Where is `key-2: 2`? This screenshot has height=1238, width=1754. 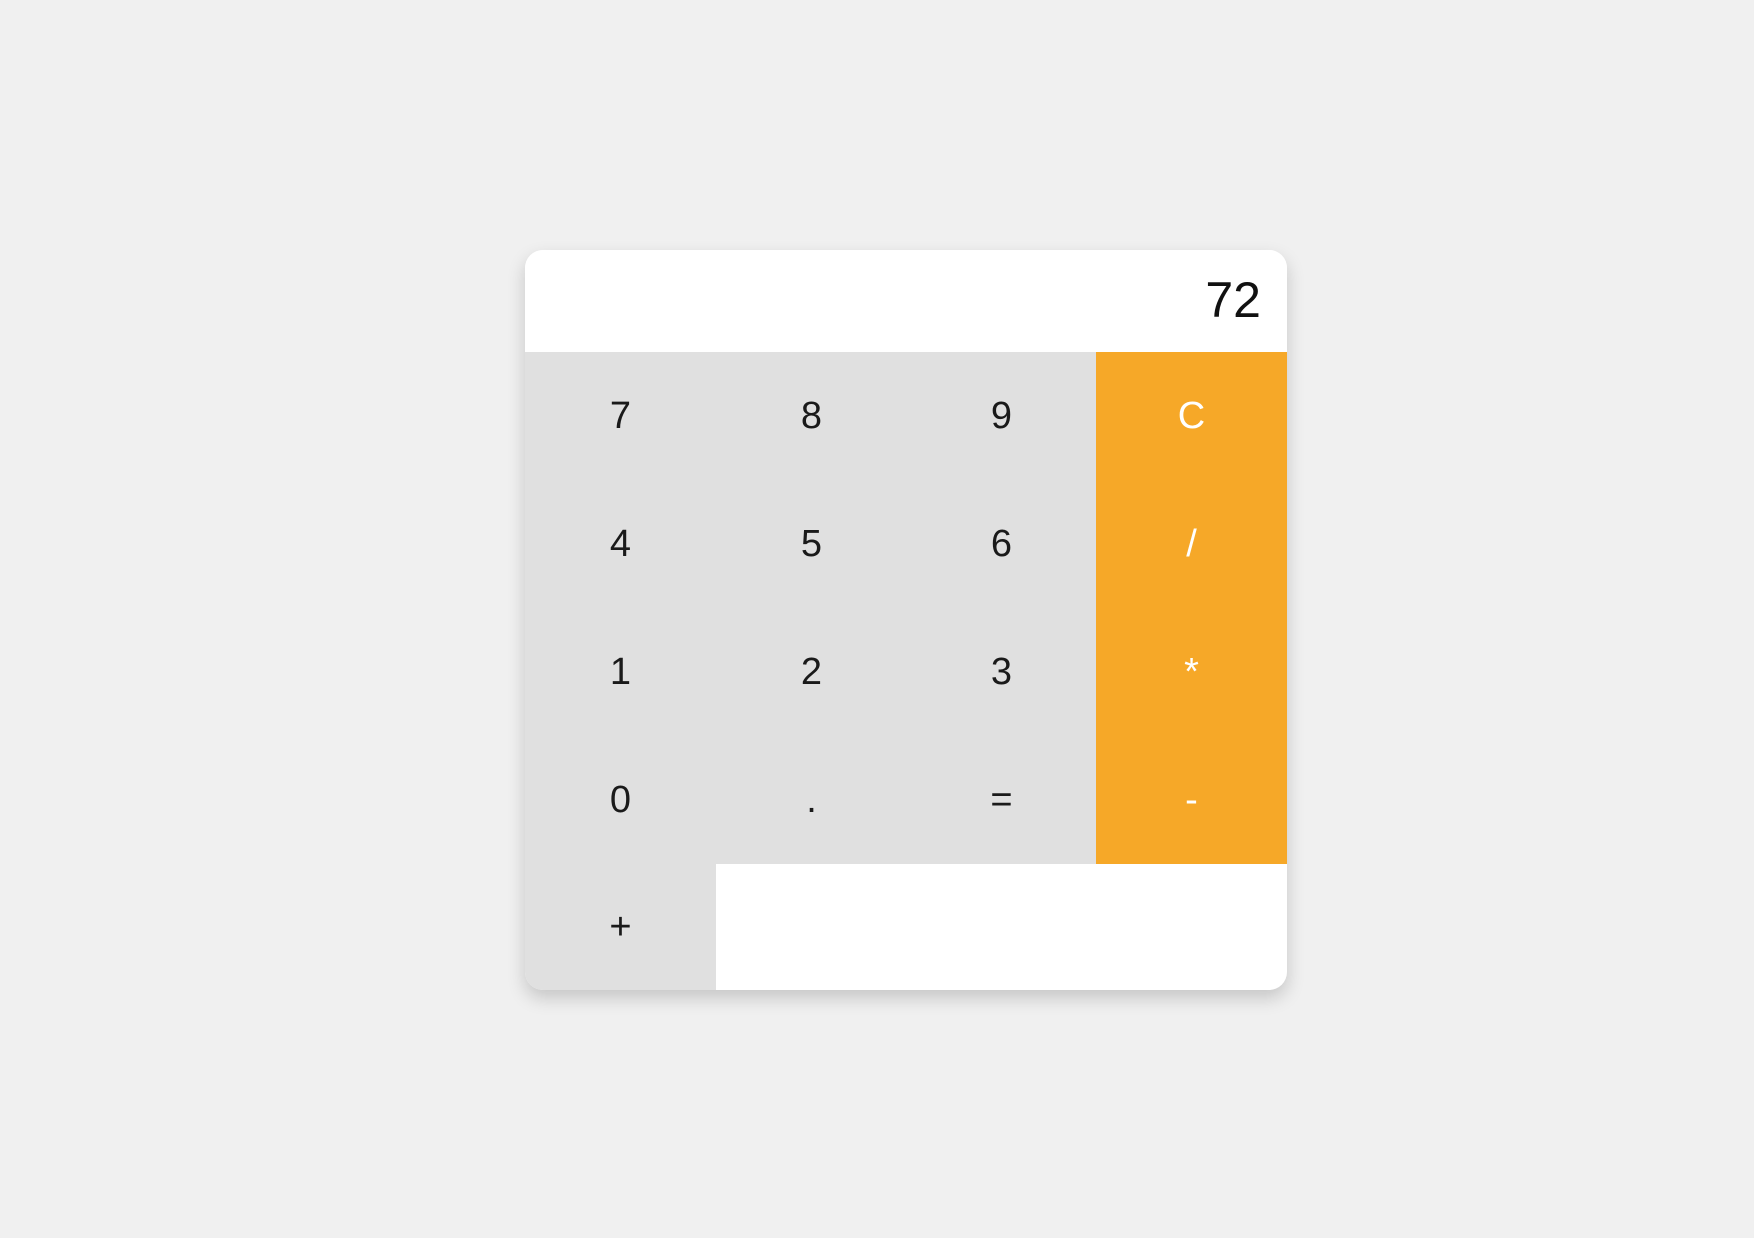
key-2: 2 is located at coordinates (811, 672).